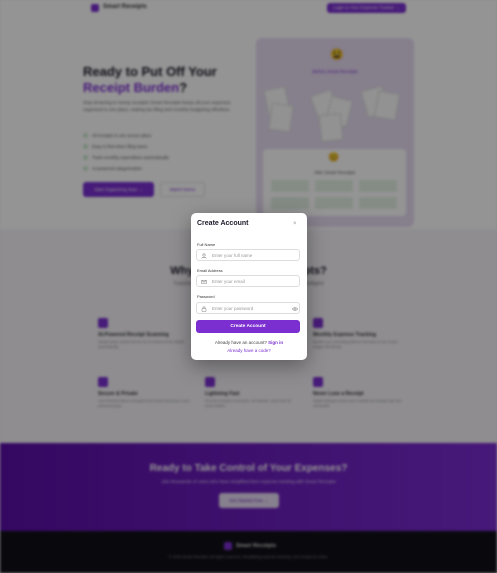  What do you see at coordinates (249, 350) in the screenshot?
I see `have-code-link: Already have a code?` at bounding box center [249, 350].